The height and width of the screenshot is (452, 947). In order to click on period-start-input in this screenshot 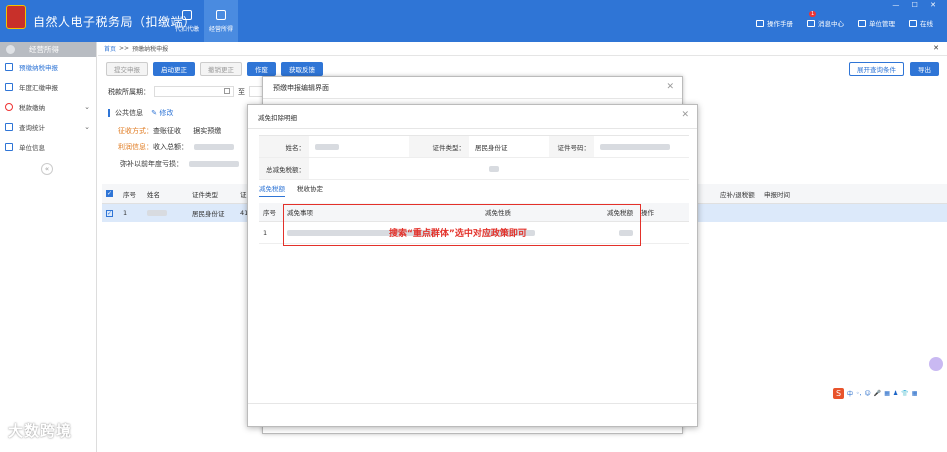, I will do `click(194, 91)`.